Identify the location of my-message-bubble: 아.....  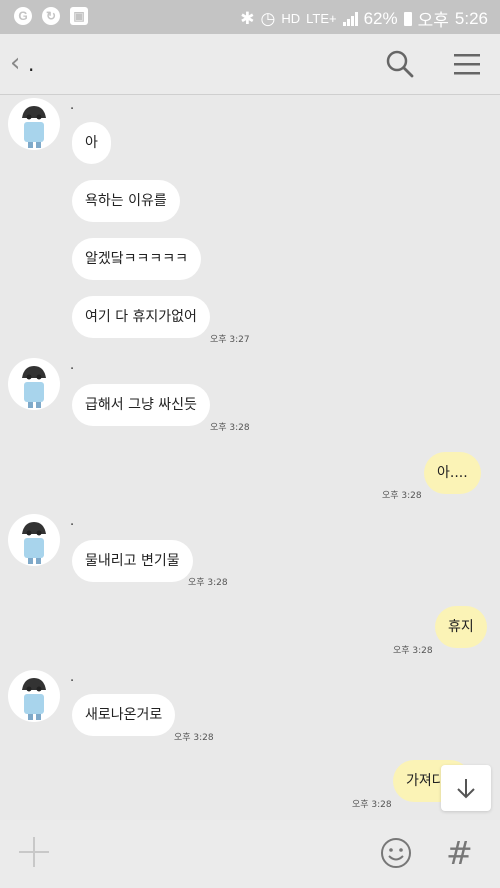
(452, 473).